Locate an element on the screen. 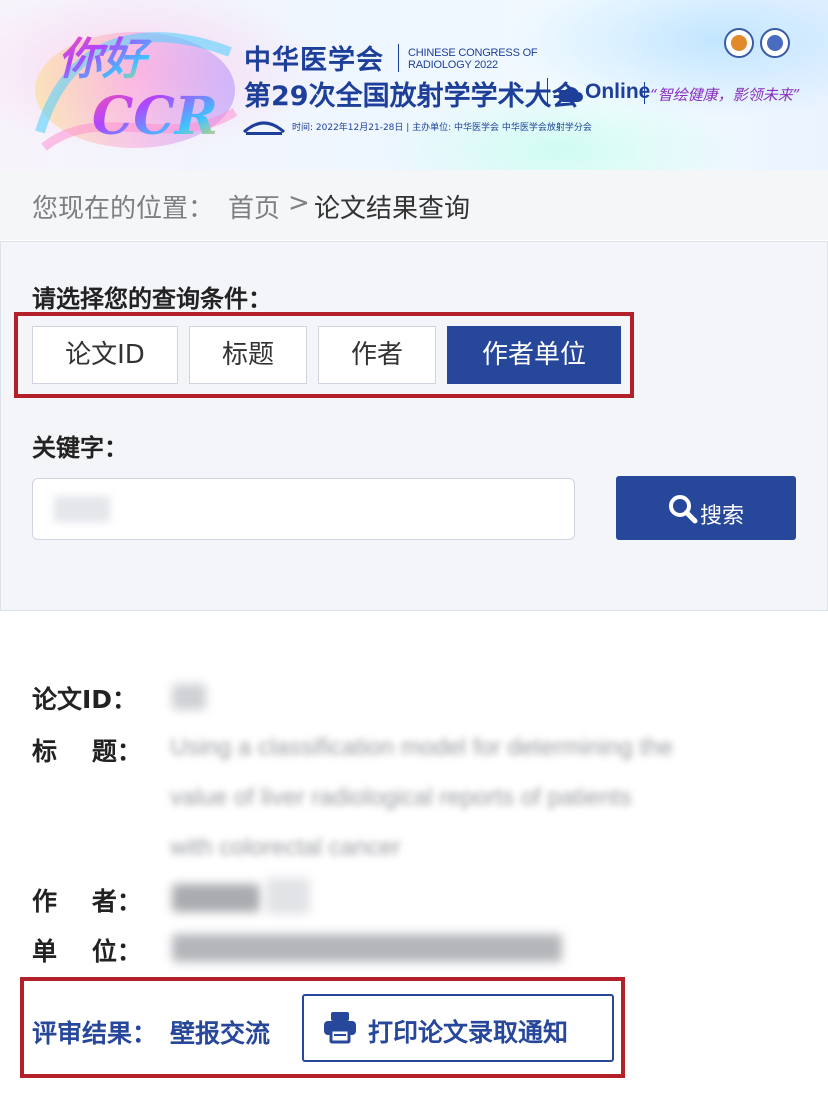 This screenshot has height=1097, width=828. breadcrumb-home-link: 首页 is located at coordinates (254, 206).